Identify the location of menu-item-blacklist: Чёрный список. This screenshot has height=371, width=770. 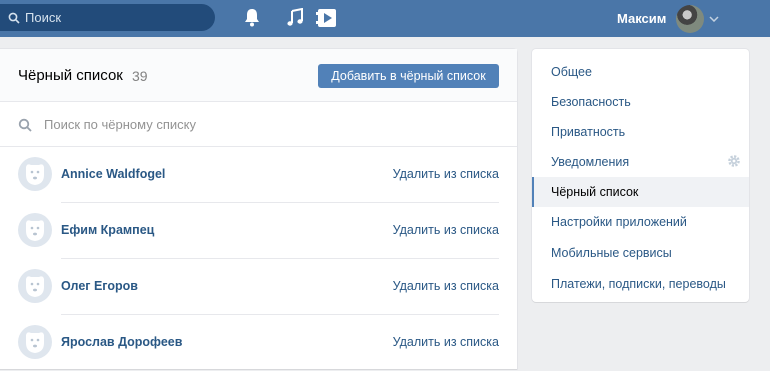
(640, 192).